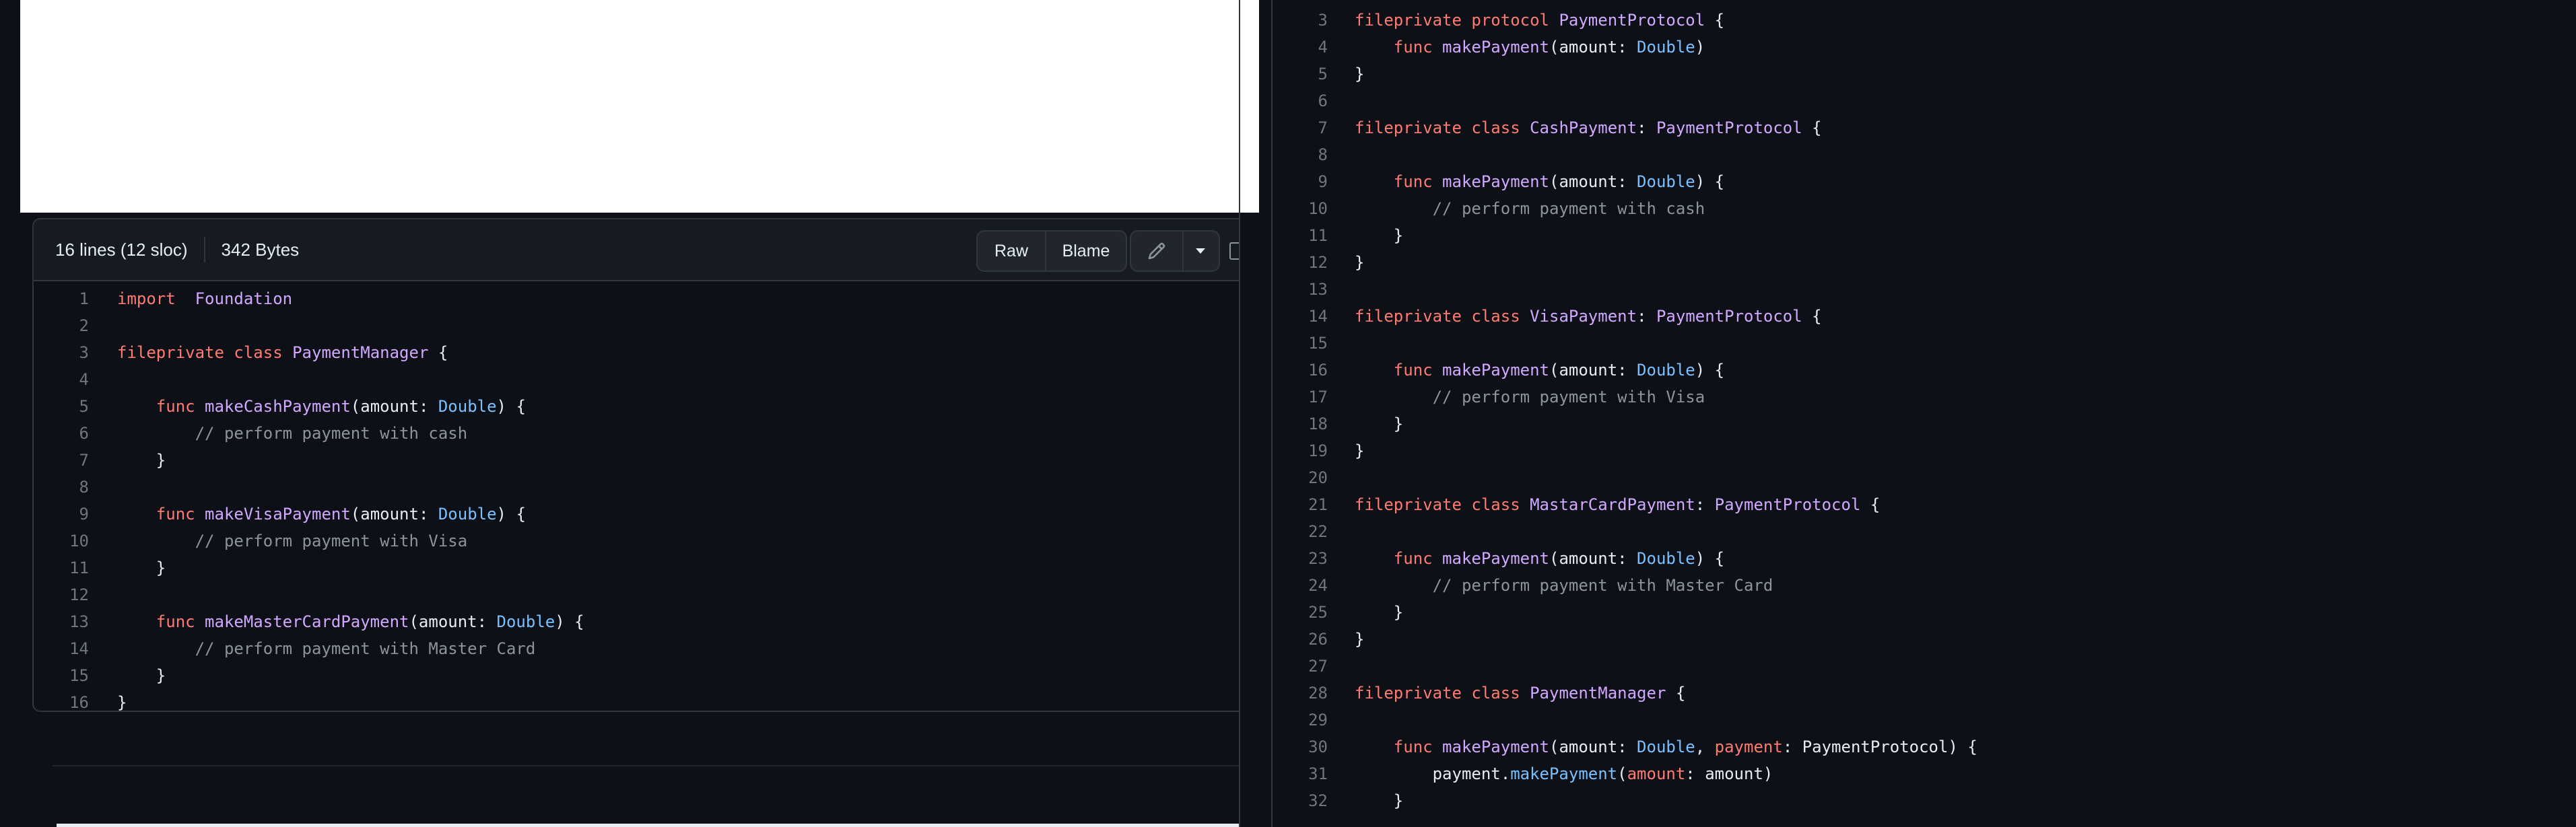 The width and height of the screenshot is (2576, 827). I want to click on line-number: 19, so click(1300, 450).